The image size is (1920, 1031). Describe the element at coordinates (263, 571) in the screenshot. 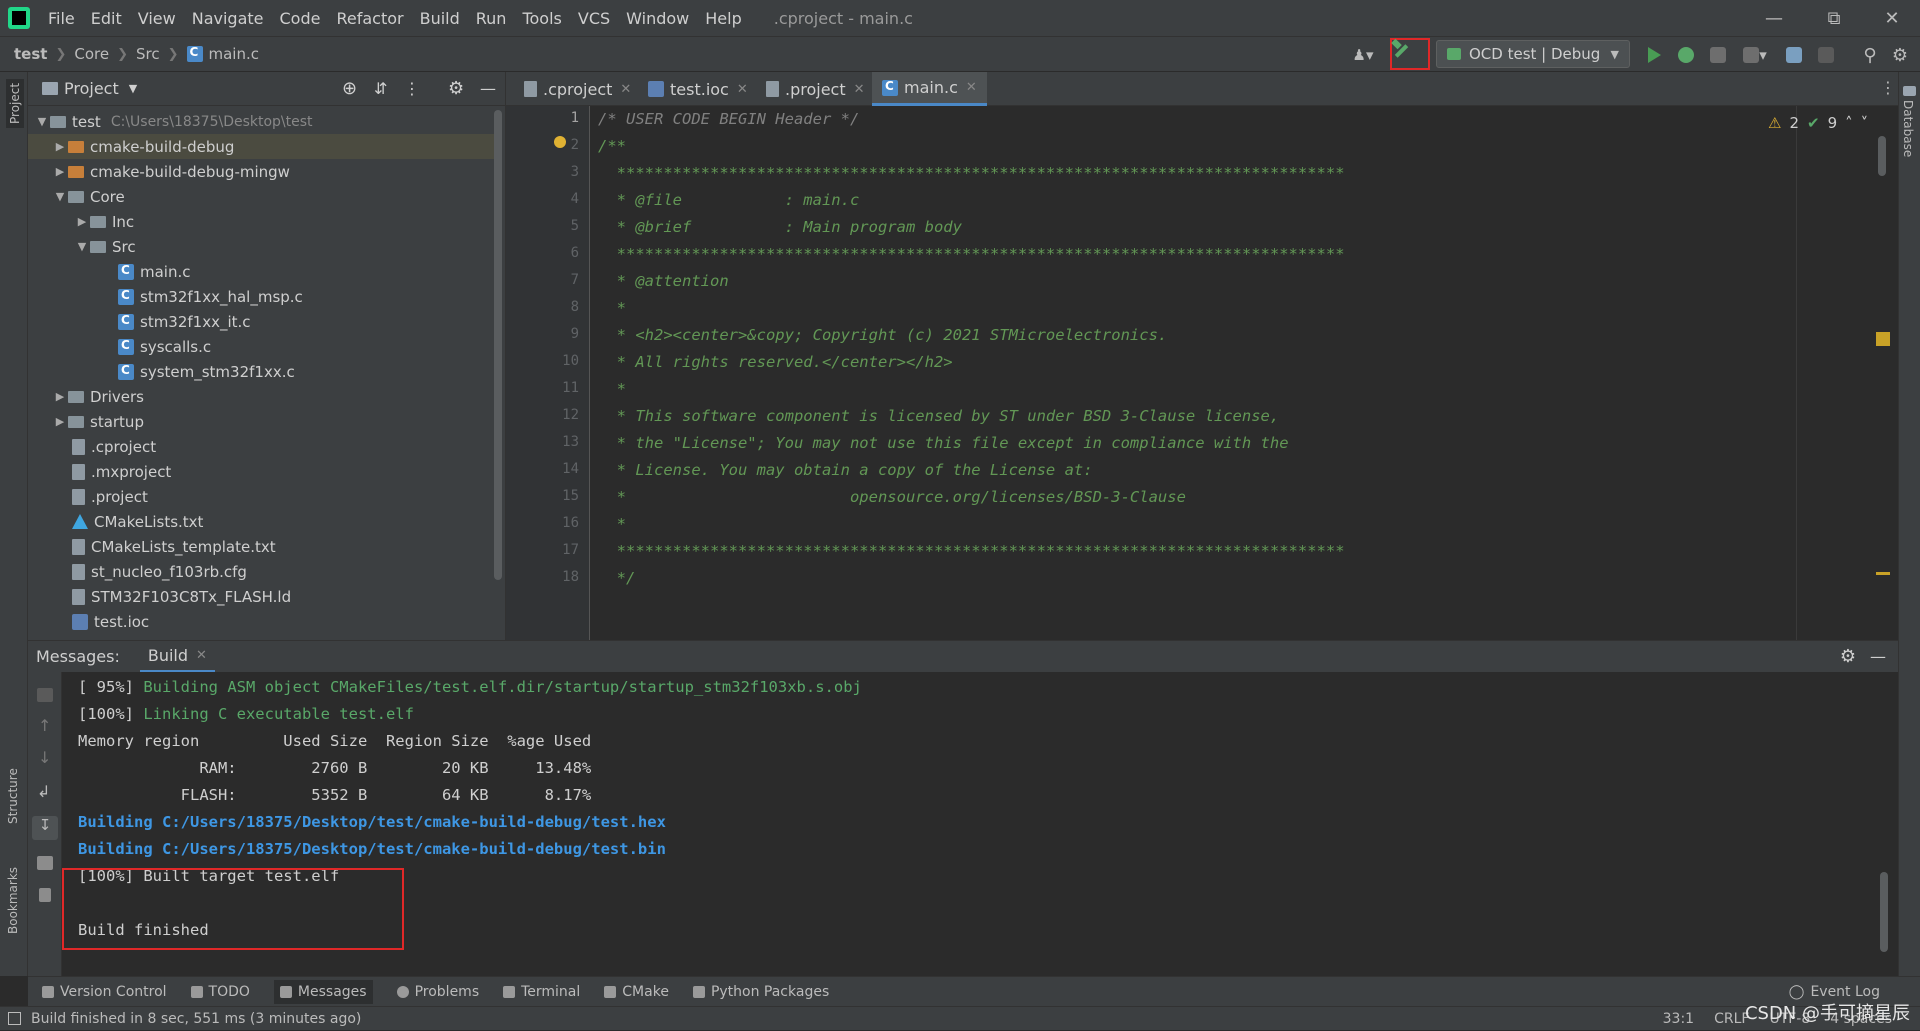

I see `tree-item-nucleo-cfg: st_nucleo_f103rb.cfg` at that location.